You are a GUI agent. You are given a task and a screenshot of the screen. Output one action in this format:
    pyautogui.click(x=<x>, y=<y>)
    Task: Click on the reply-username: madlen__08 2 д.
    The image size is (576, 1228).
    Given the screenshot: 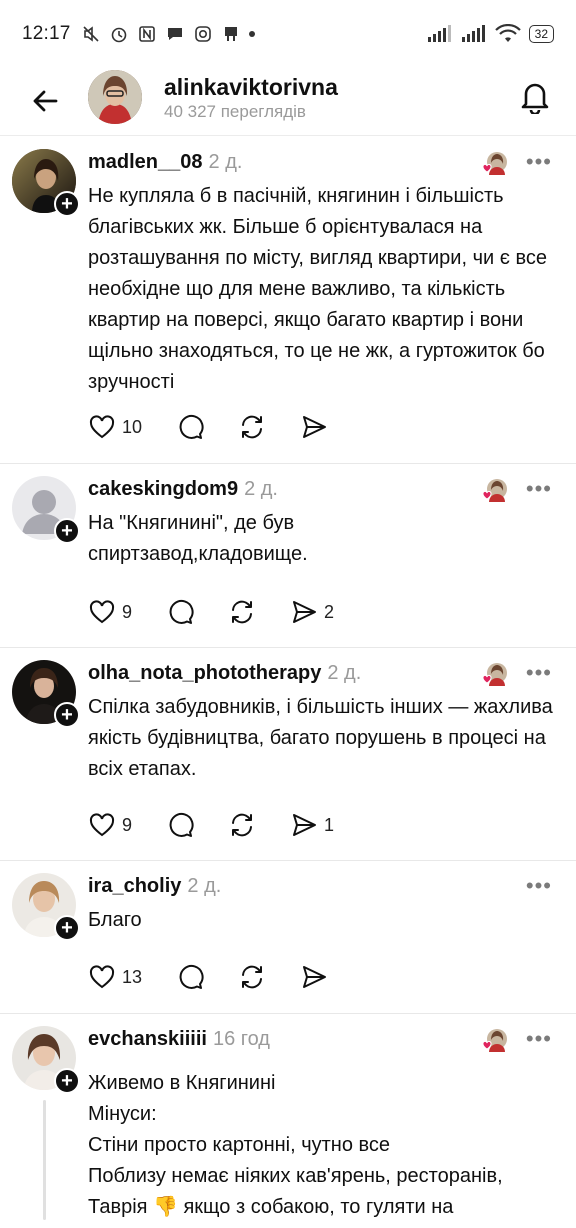 What is the action you would take?
    pyautogui.click(x=165, y=162)
    